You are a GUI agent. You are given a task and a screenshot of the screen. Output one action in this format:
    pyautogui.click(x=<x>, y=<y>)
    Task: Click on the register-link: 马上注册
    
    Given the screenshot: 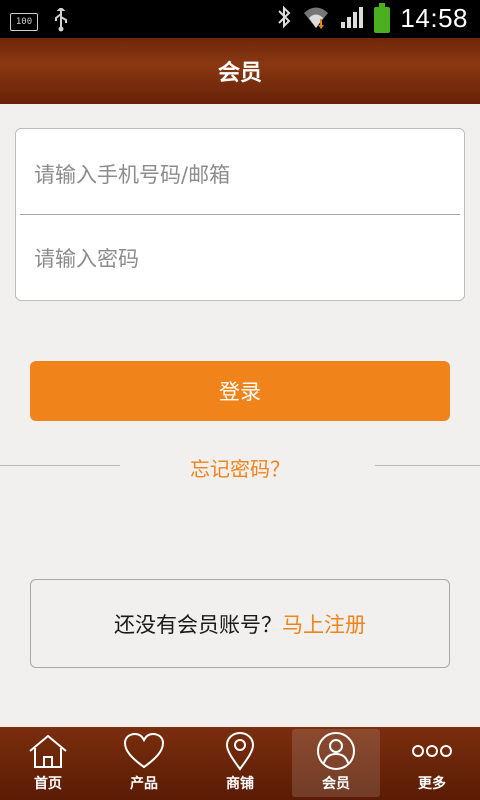 What is the action you would take?
    pyautogui.click(x=324, y=624)
    